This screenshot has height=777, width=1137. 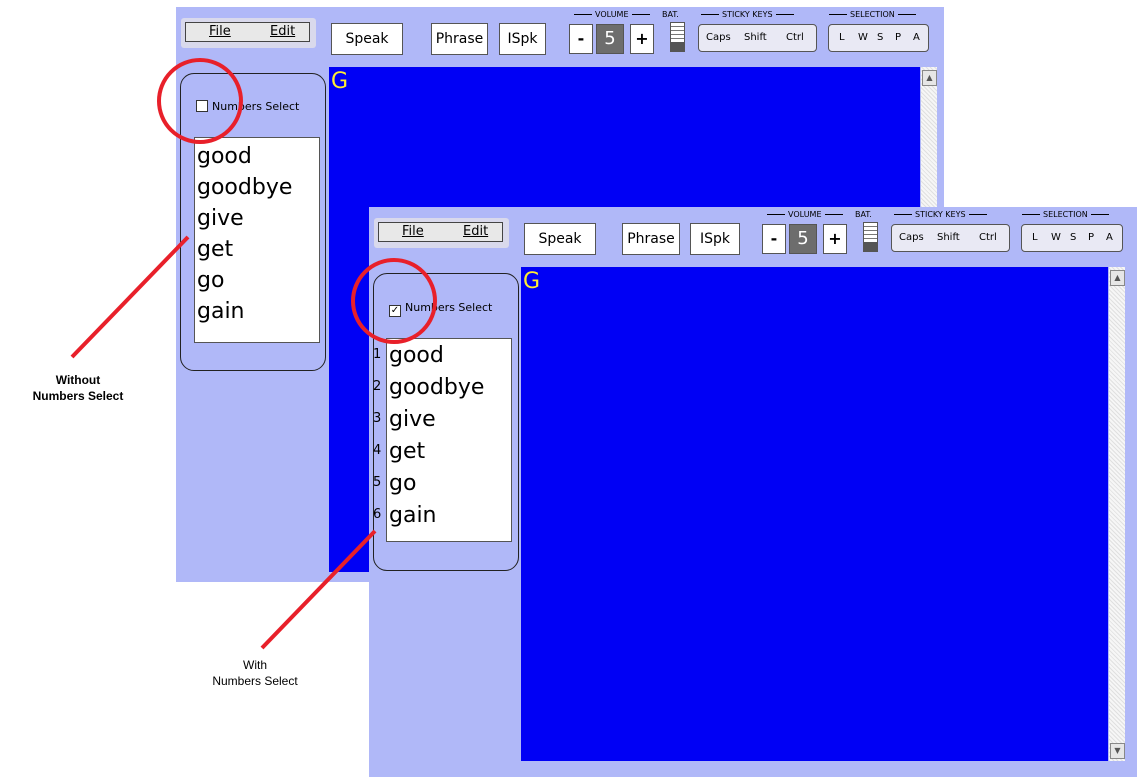 I want to click on scroll-down-arrow-icon: ▼, so click(x=1117, y=751).